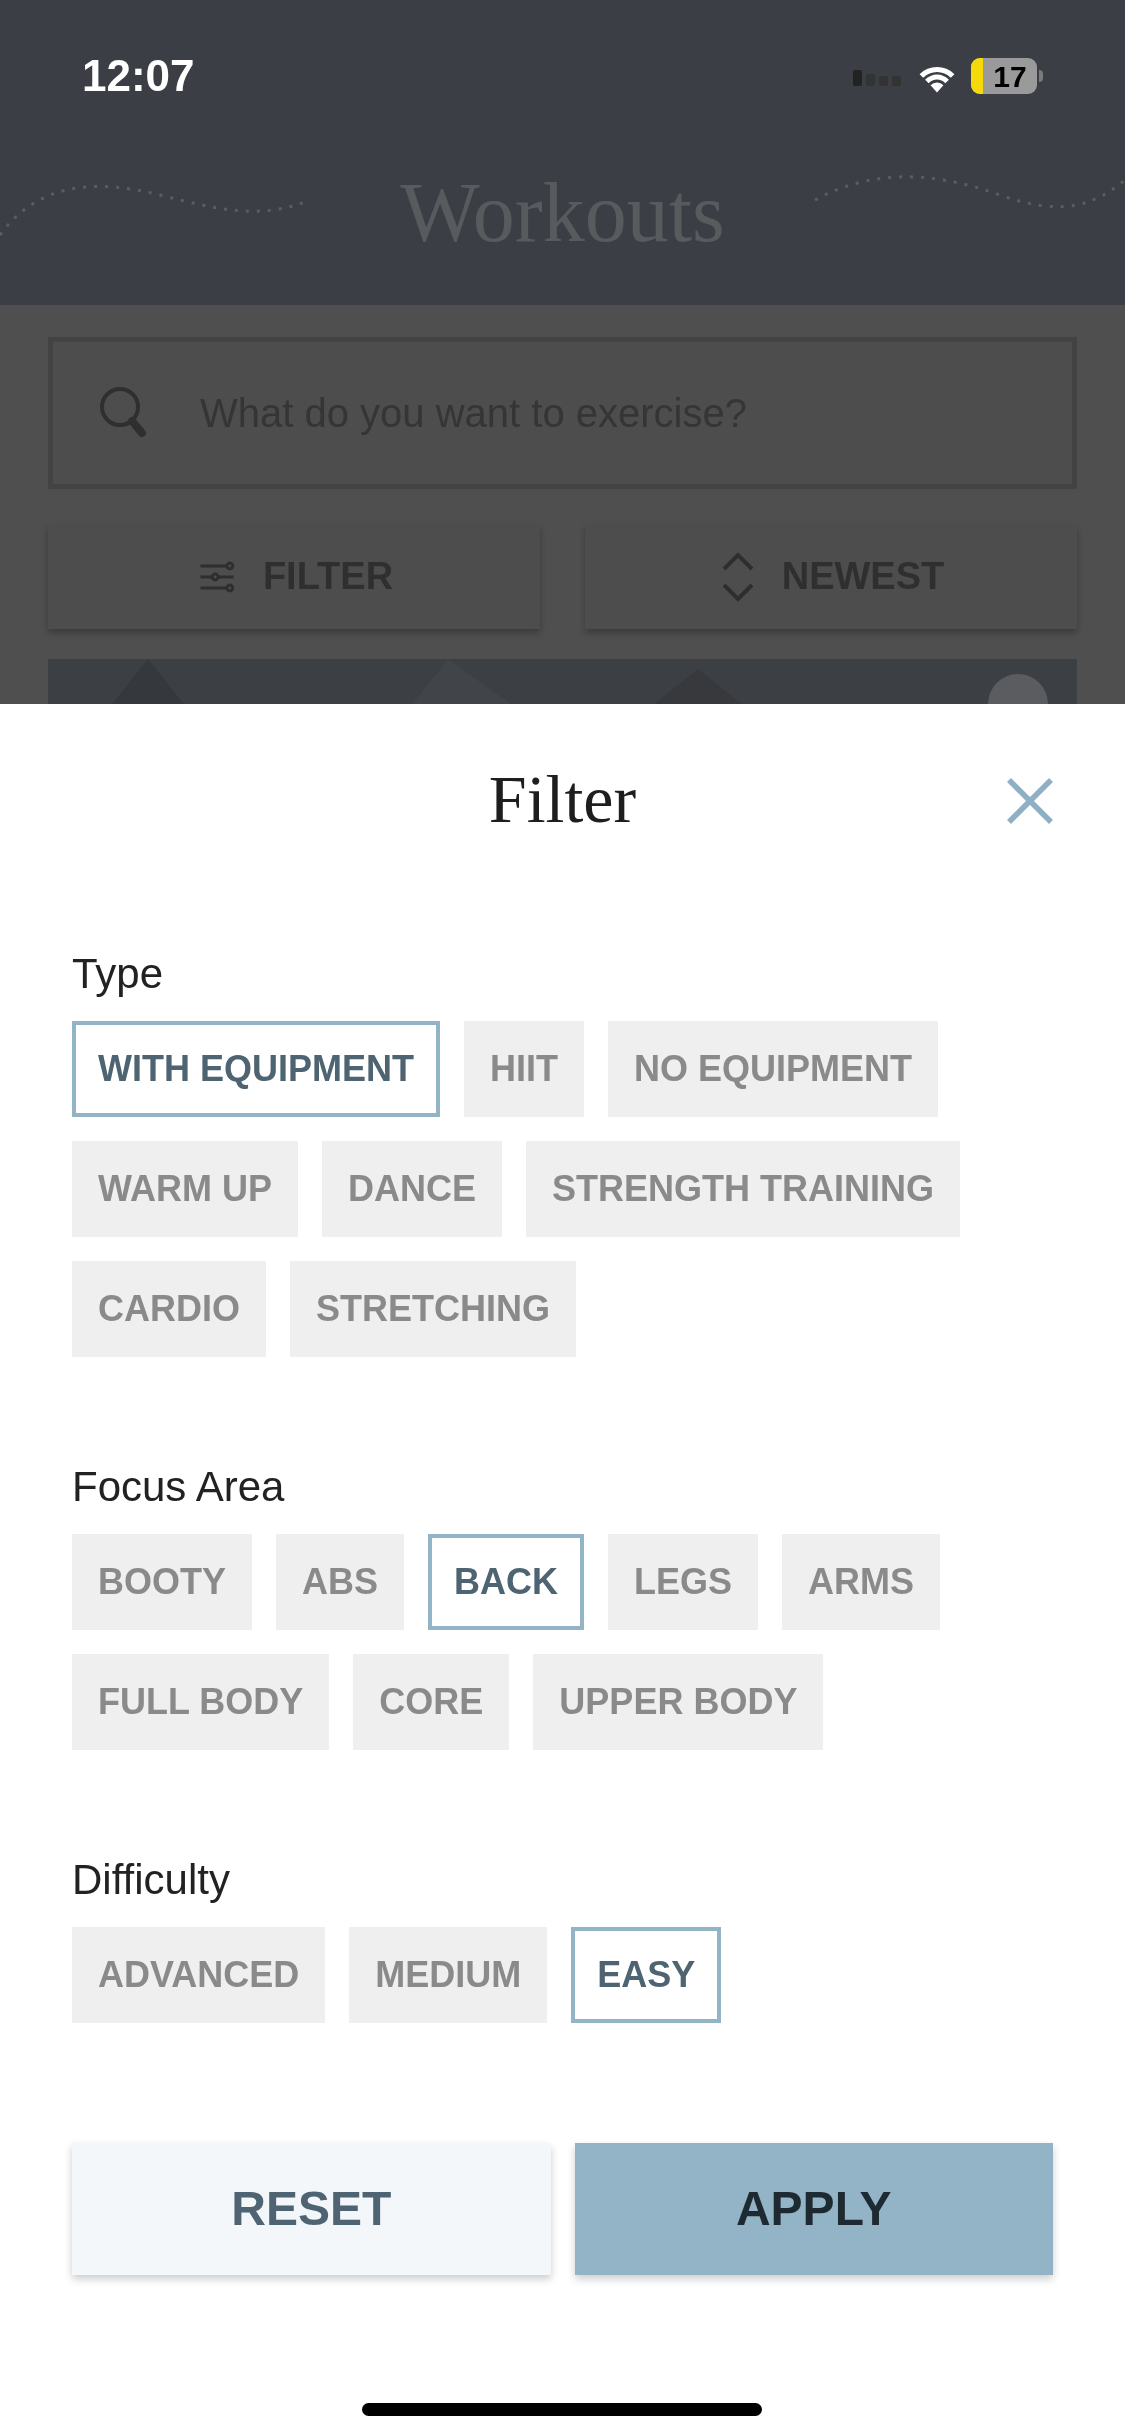  Describe the element at coordinates (162, 1582) in the screenshot. I see `filter-chip: BOOTY` at that location.